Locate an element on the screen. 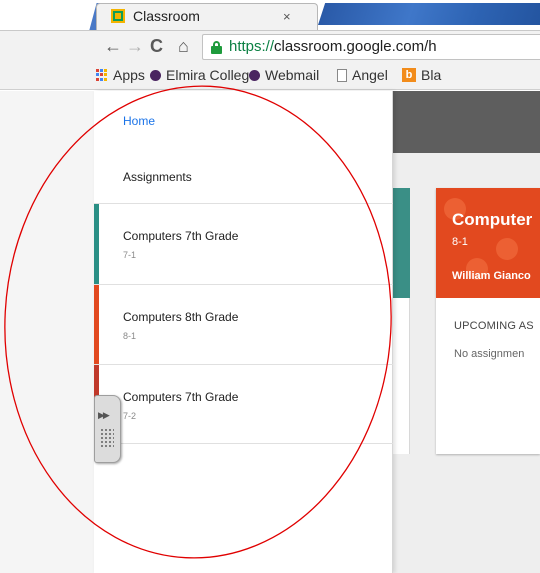 This screenshot has height=573, width=540. address-bar: https://classroom.google.com/h is located at coordinates (371, 47).